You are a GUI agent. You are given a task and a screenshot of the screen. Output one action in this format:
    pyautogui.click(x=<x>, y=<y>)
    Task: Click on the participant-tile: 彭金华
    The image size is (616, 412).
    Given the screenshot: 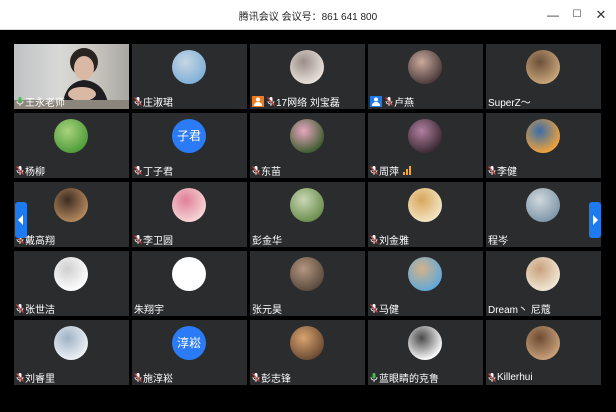 What is the action you would take?
    pyautogui.click(x=307, y=214)
    